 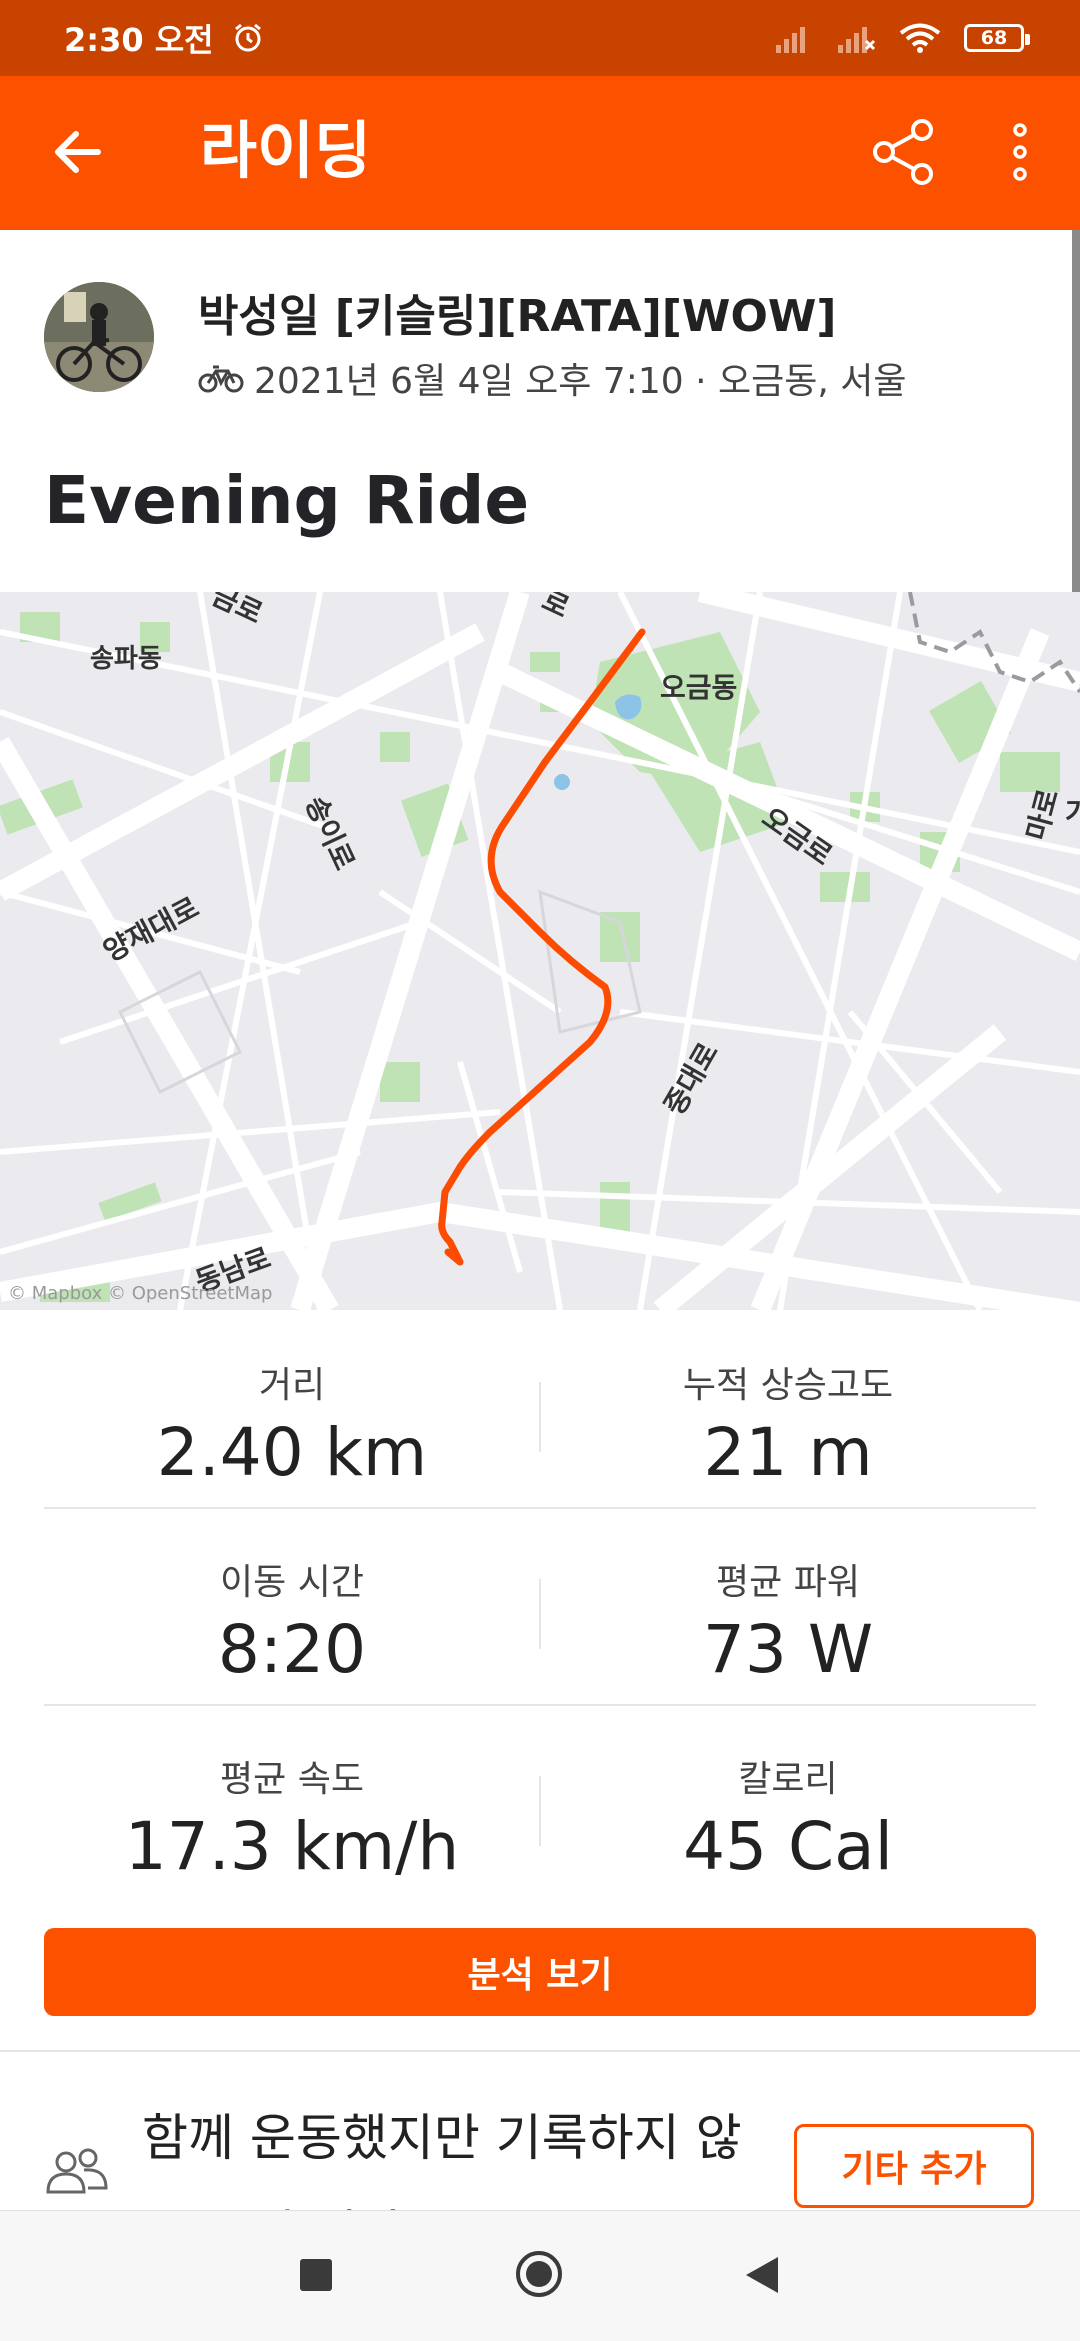 I want to click on stat-value: 73 W, so click(x=788, y=1649).